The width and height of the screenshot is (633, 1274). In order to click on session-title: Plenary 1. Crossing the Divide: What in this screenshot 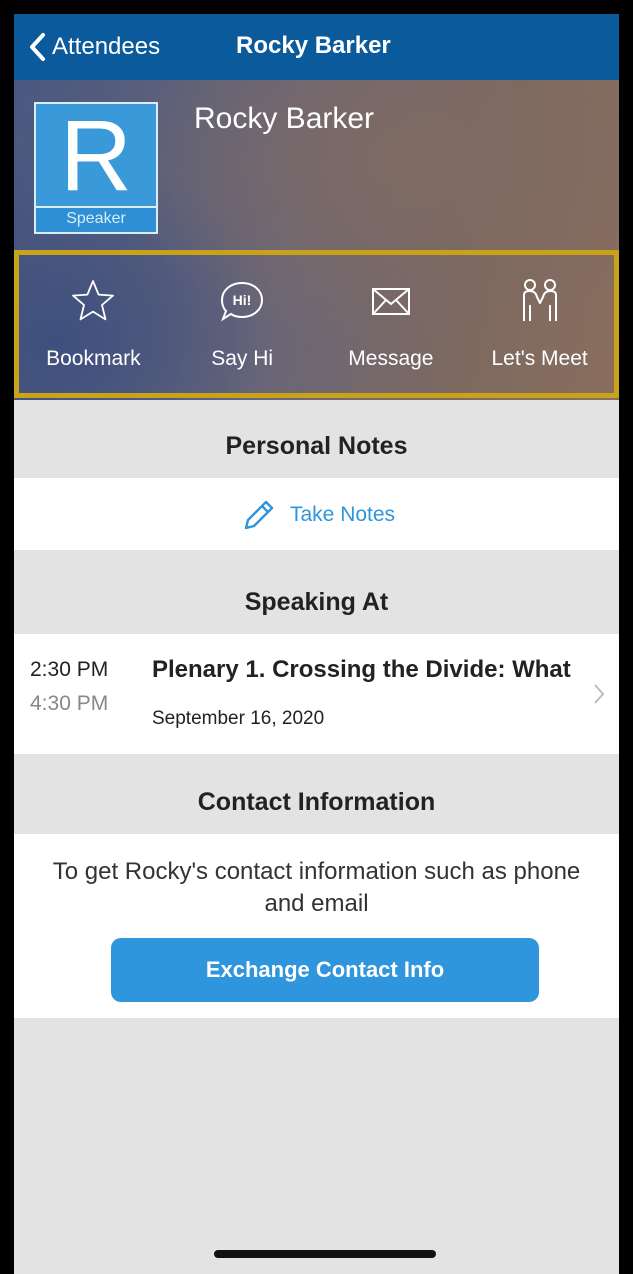, I will do `click(361, 669)`.